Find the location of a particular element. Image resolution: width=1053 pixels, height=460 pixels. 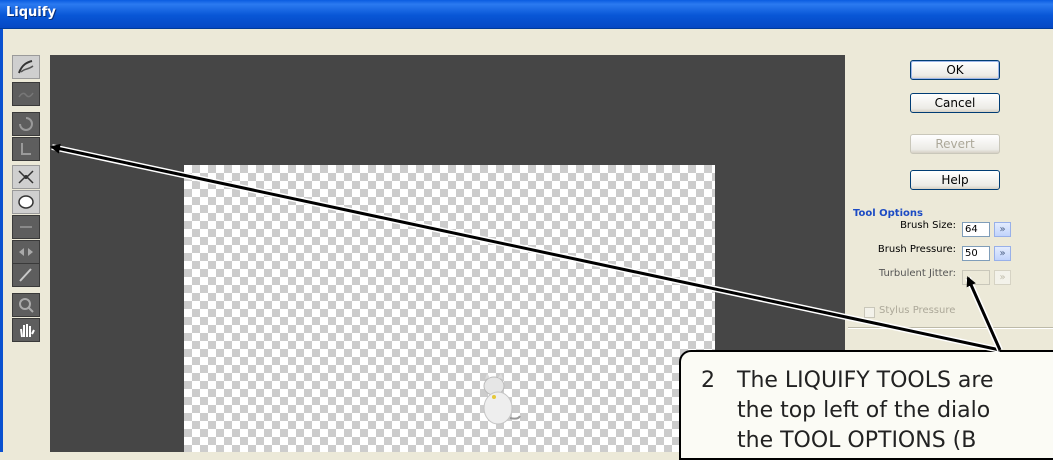

arrow-to-tool-options is located at coordinates (984, 313).